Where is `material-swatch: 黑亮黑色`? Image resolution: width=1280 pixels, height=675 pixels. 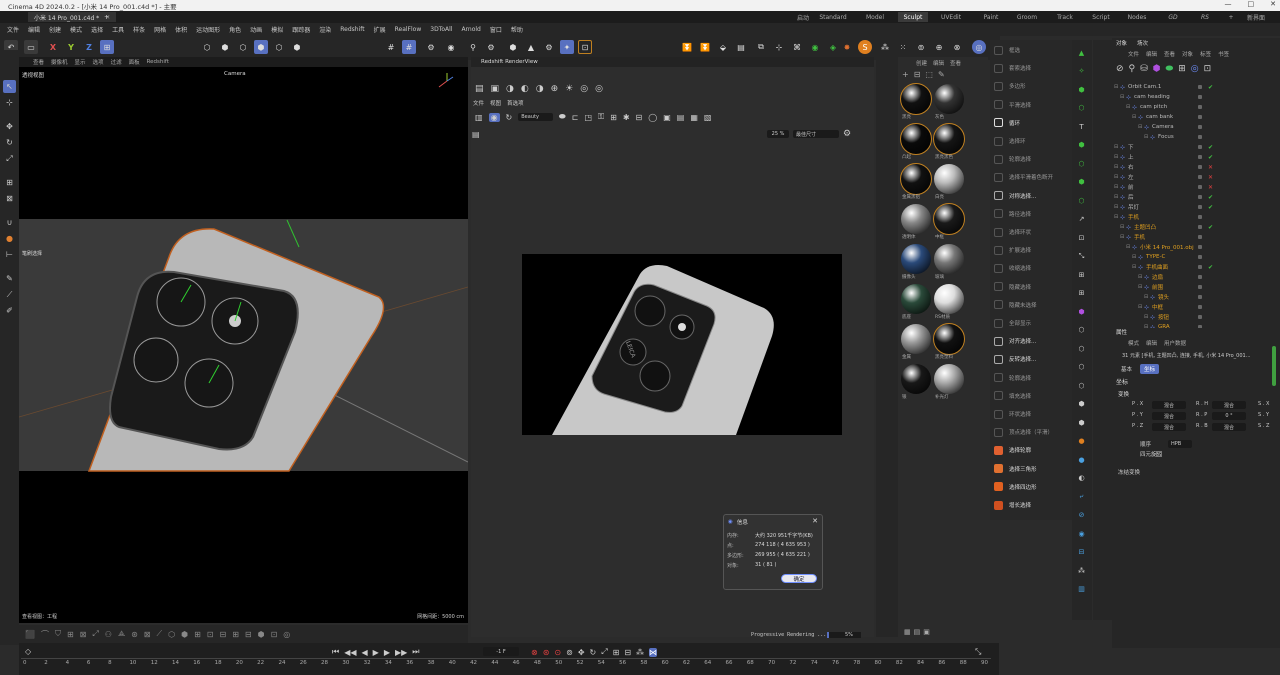
material-swatch: 黑亮黑色 is located at coordinates (949, 142).